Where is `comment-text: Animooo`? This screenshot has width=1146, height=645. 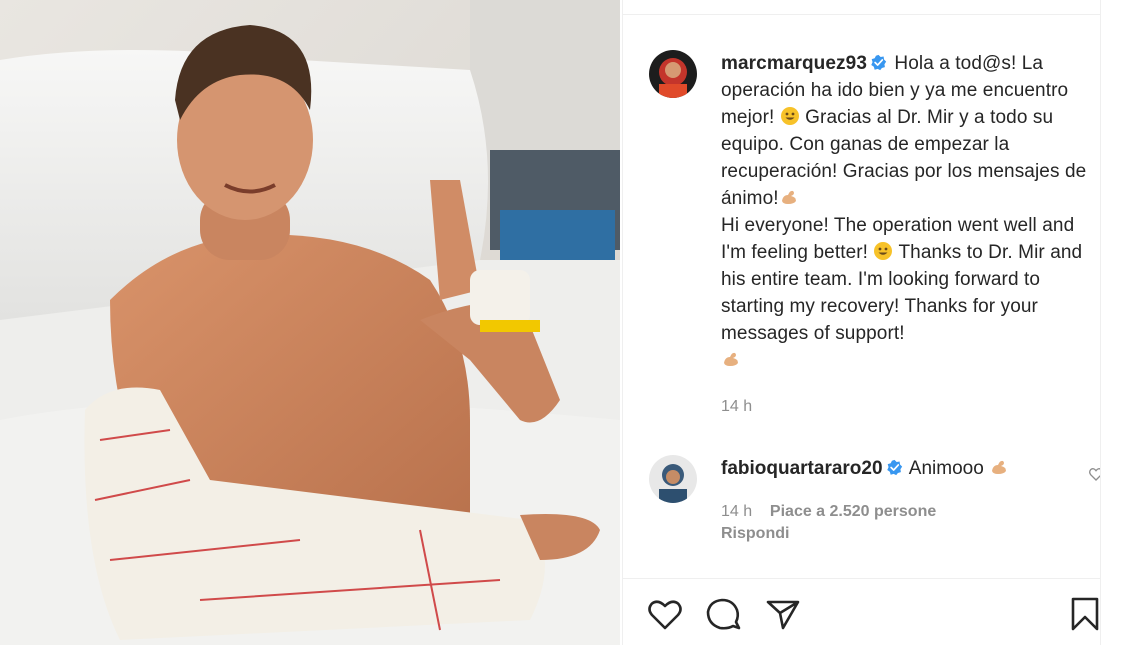
comment-text: Animooo is located at coordinates (949, 468).